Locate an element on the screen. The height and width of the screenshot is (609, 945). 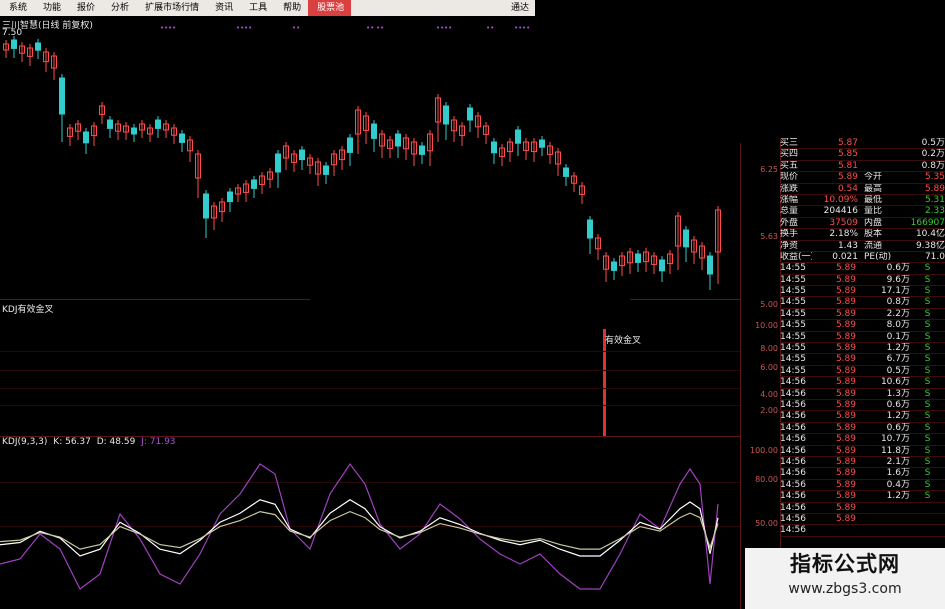
quote-value: 0.54 is located at coordinates (847, 188).